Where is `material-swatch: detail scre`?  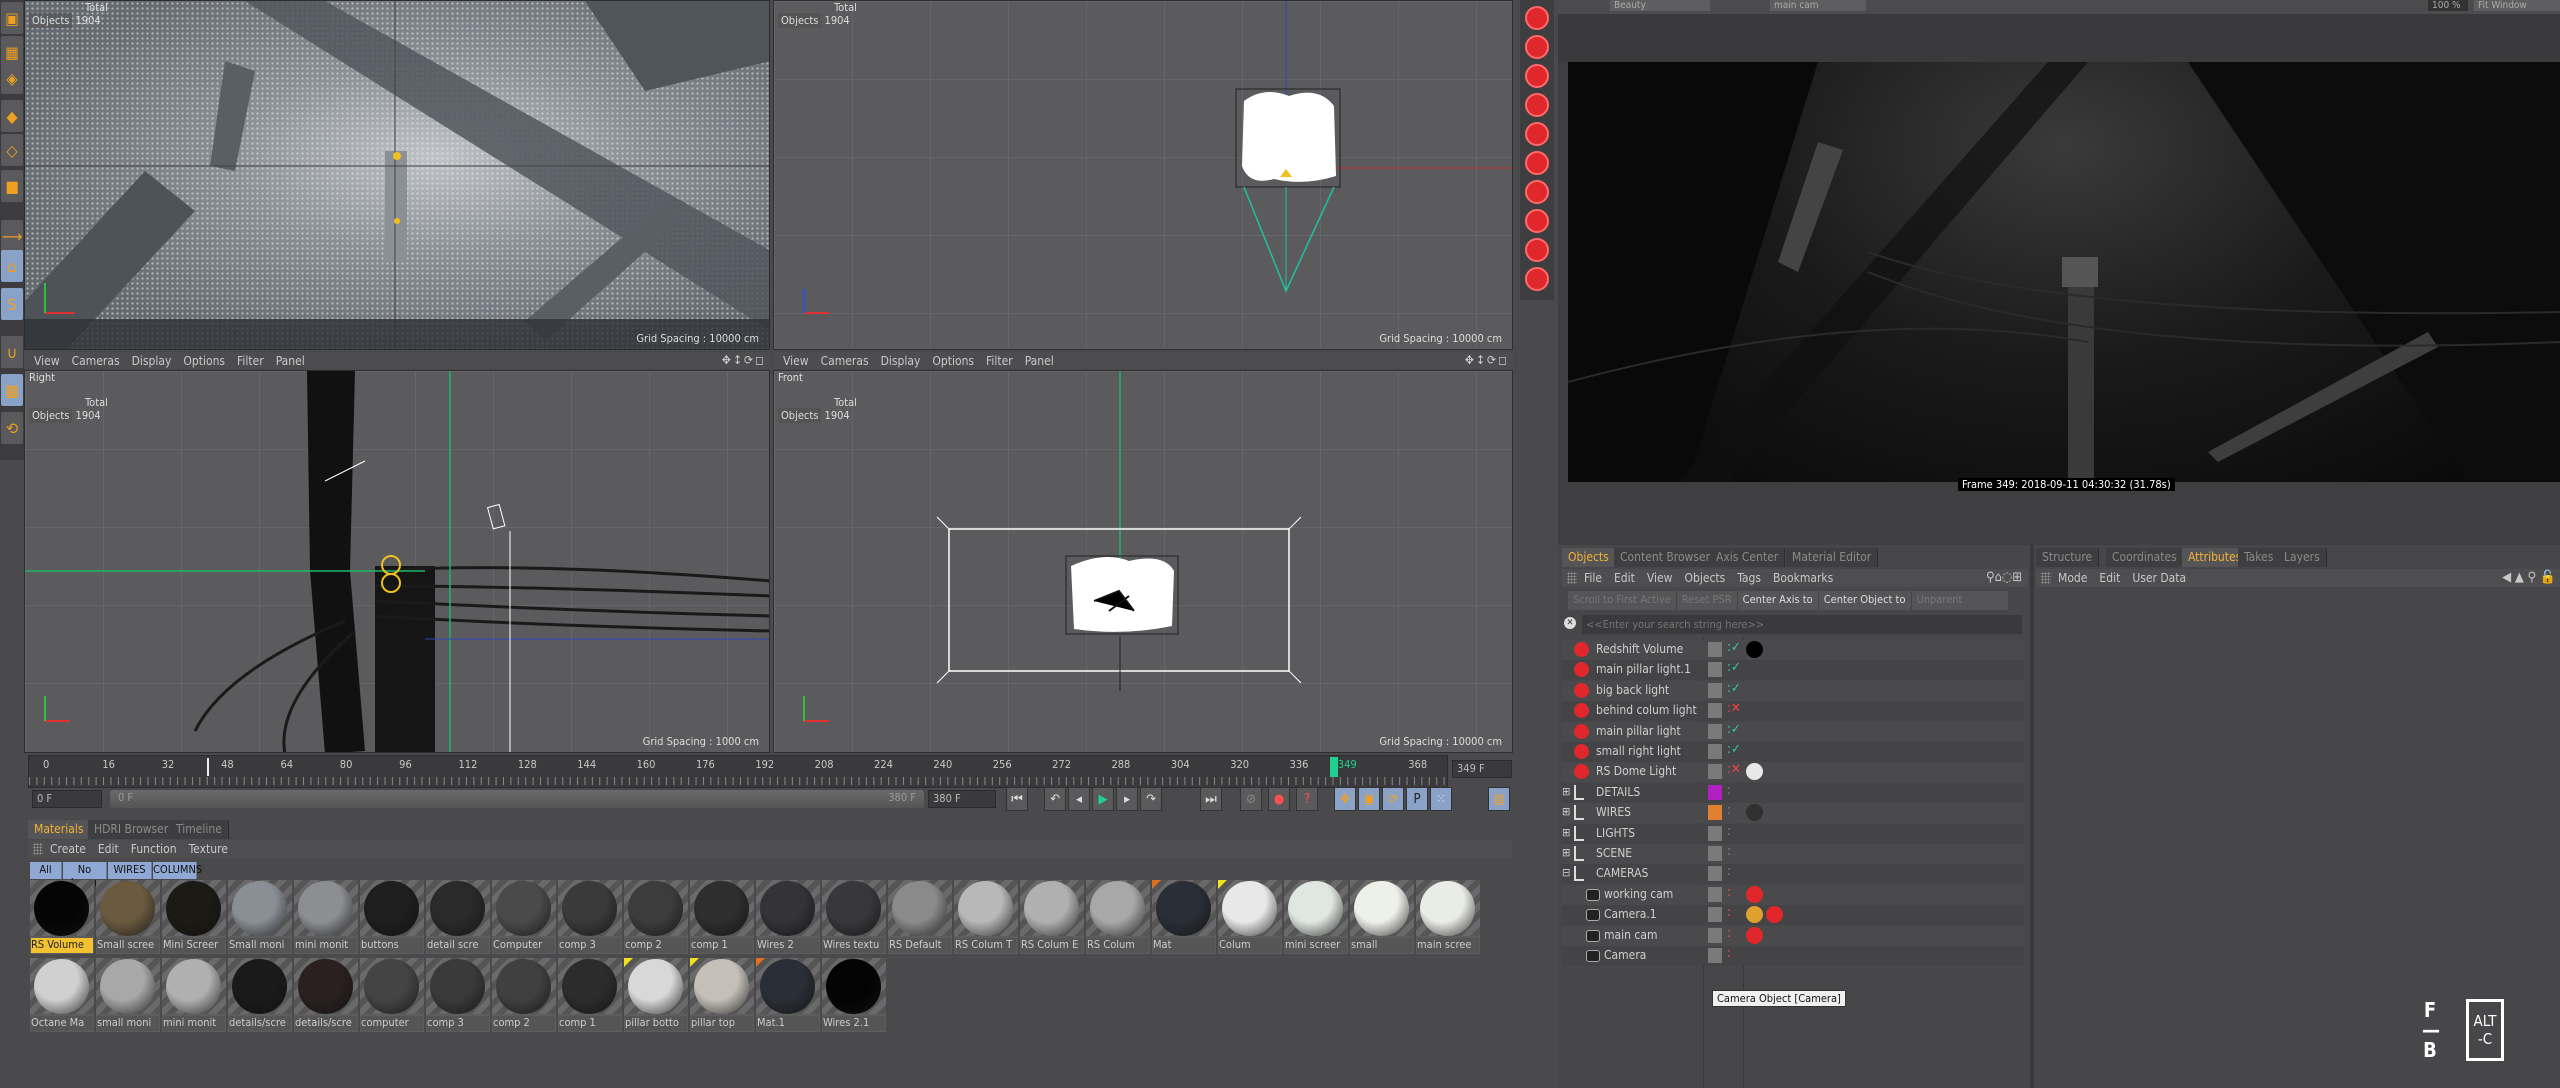
material-swatch: detail scre is located at coordinates (458, 917).